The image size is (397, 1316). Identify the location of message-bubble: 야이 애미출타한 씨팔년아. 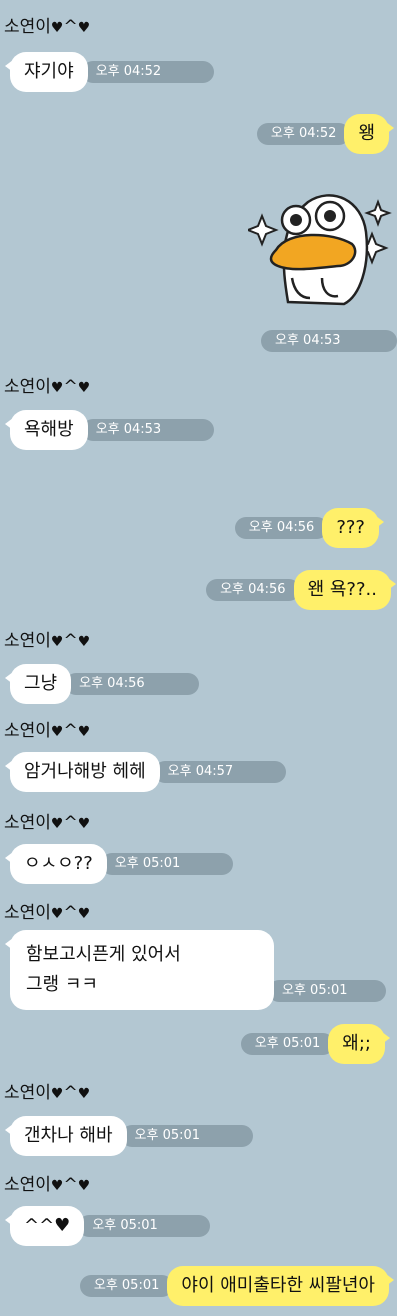
(280, 1286).